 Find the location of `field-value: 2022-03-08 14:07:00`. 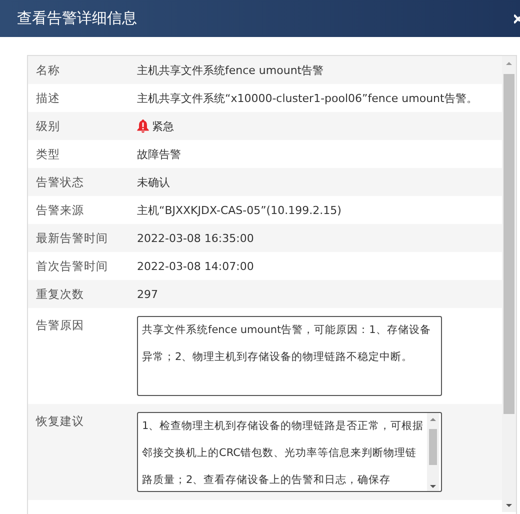

field-value: 2022-03-08 14:07:00 is located at coordinates (195, 266).